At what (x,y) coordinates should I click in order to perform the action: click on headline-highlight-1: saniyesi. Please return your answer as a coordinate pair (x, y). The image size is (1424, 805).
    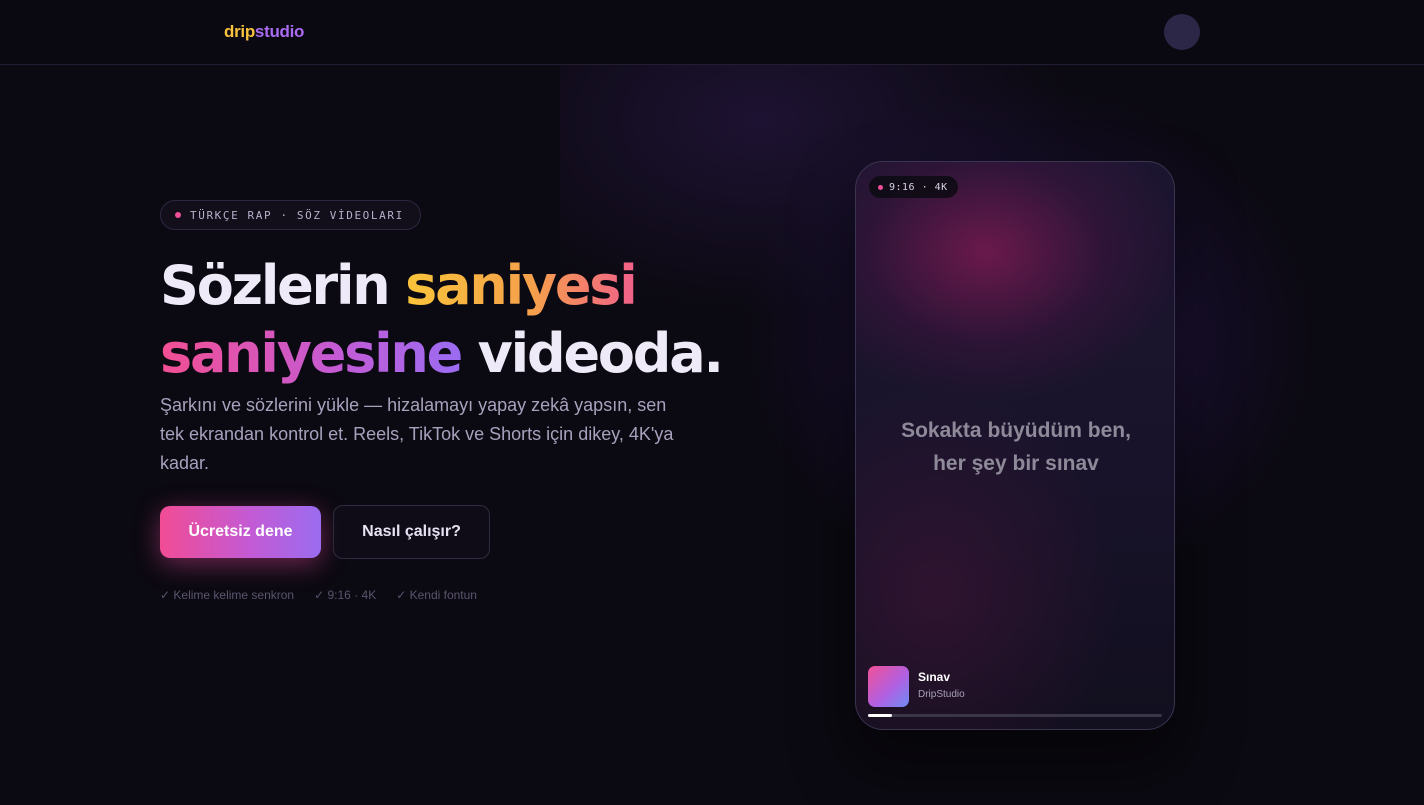
    Looking at the image, I should click on (521, 285).